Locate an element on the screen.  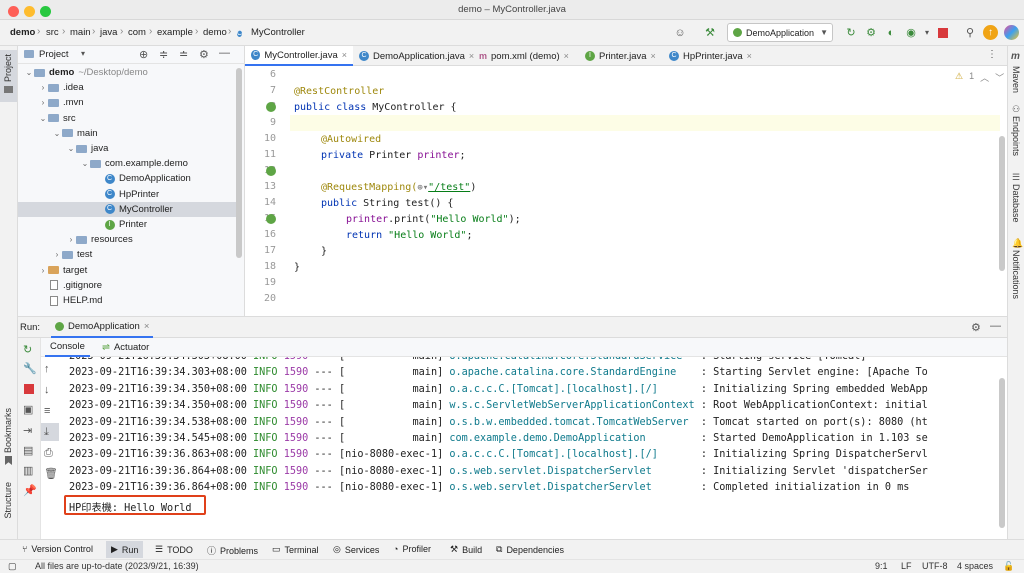
layout-icon: ▤ is located at coordinates (28, 450).